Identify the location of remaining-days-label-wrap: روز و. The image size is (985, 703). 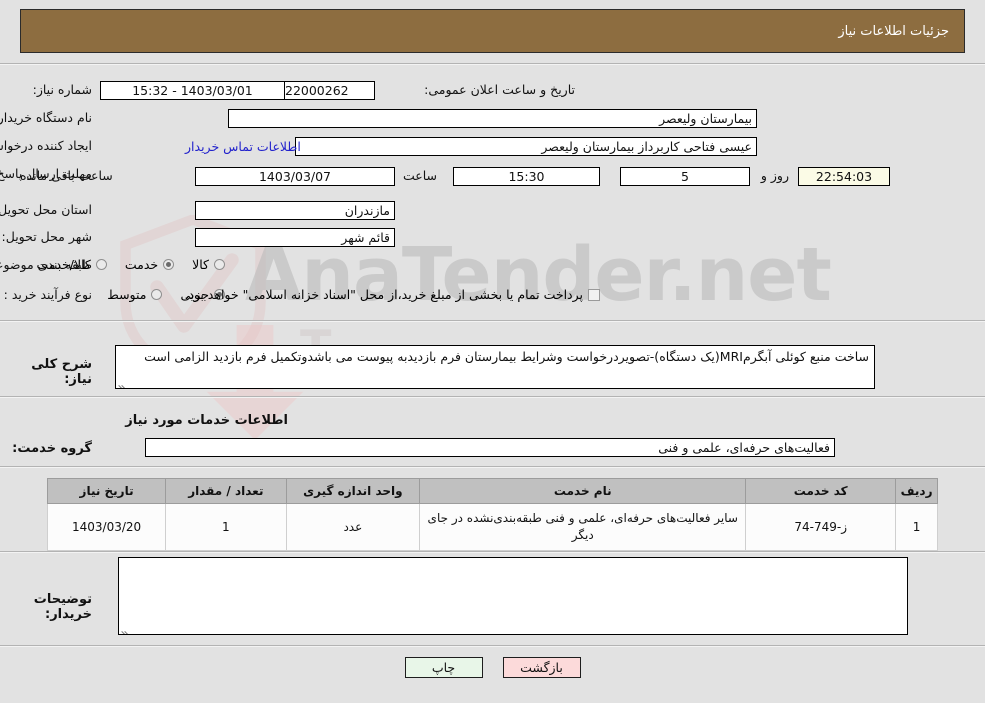
(775, 175).